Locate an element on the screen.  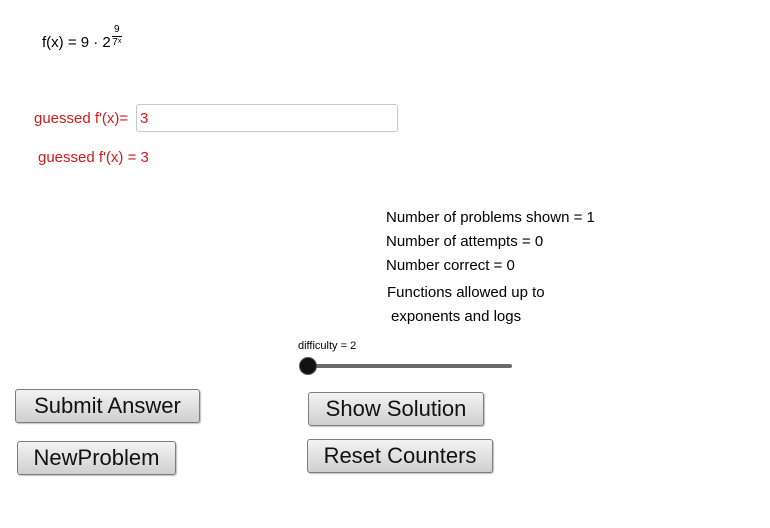
reset-counters-button: Reset Counters is located at coordinates (400, 456).